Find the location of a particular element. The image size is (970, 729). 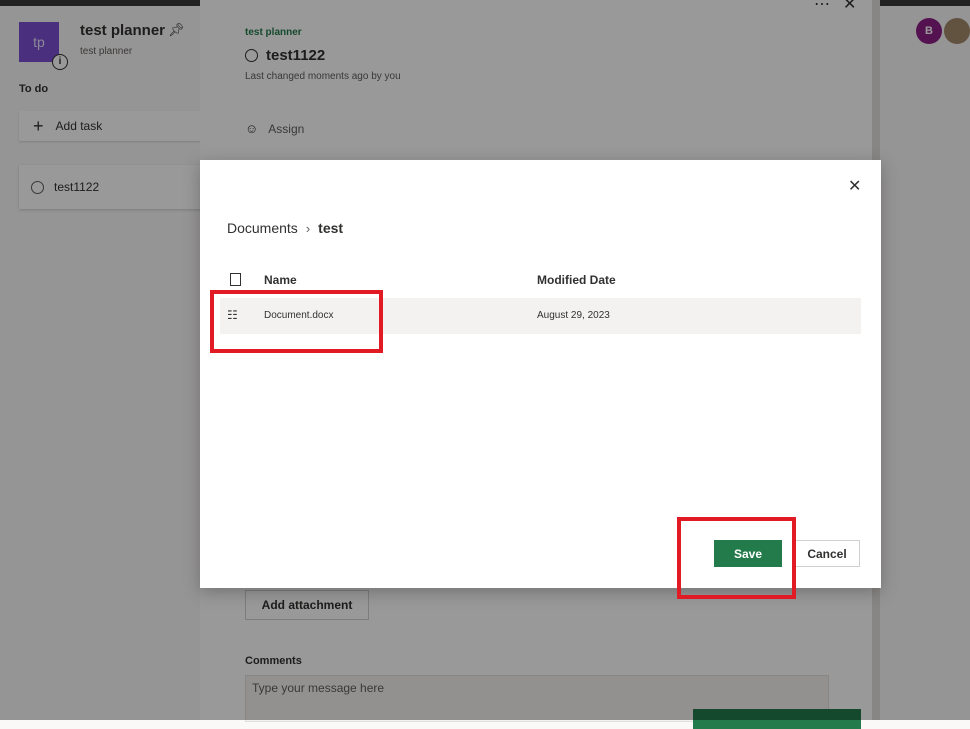

highlight-box-file is located at coordinates (296, 321).